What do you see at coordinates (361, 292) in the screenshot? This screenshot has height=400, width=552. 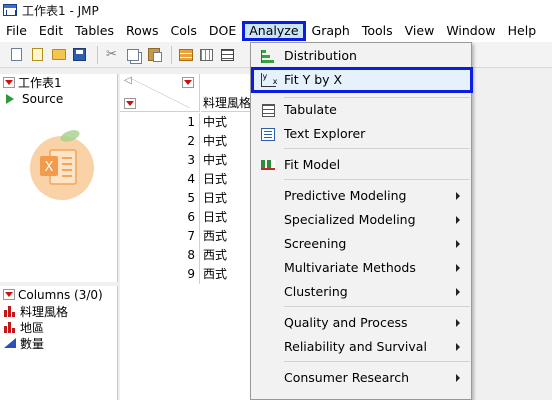 I see `menu-item-clustering: Clustering` at bounding box center [361, 292].